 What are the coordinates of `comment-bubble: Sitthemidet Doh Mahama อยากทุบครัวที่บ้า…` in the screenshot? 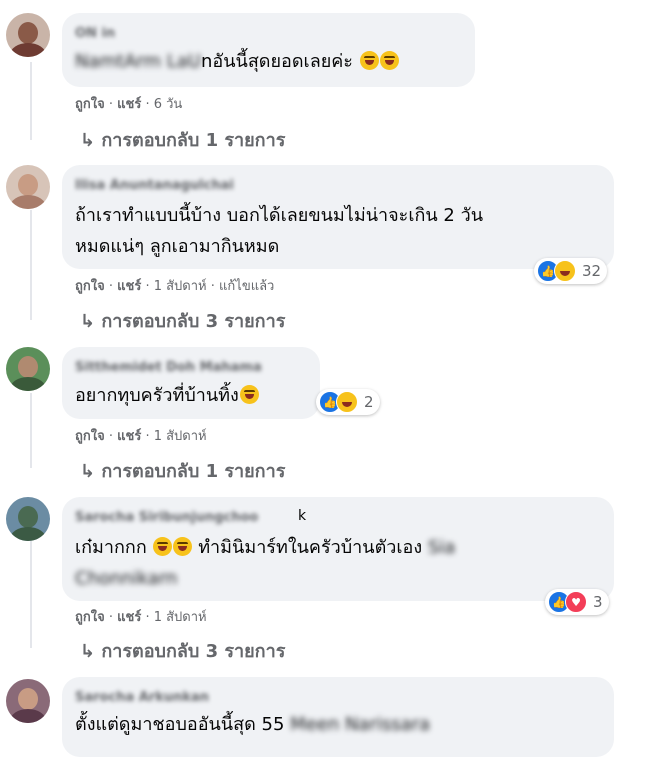 It's located at (191, 383).